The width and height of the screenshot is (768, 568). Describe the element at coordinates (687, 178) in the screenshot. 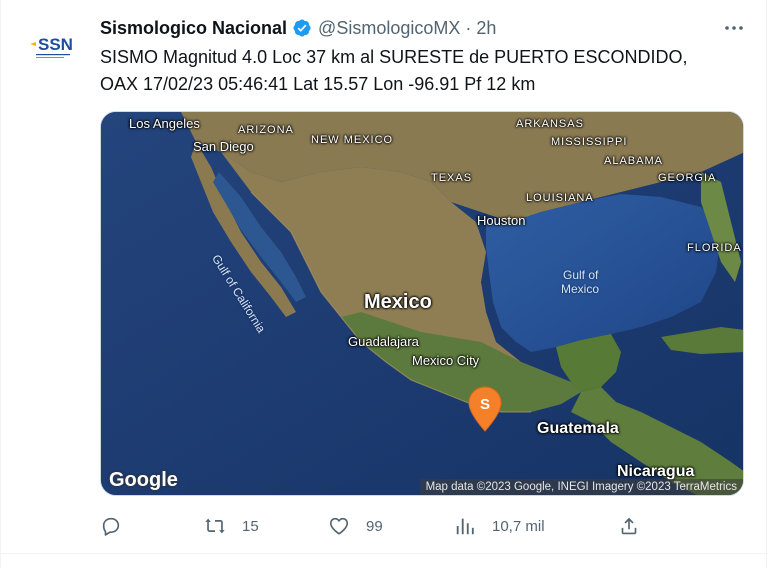

I see `map-label-georgia: GEORGIA` at that location.